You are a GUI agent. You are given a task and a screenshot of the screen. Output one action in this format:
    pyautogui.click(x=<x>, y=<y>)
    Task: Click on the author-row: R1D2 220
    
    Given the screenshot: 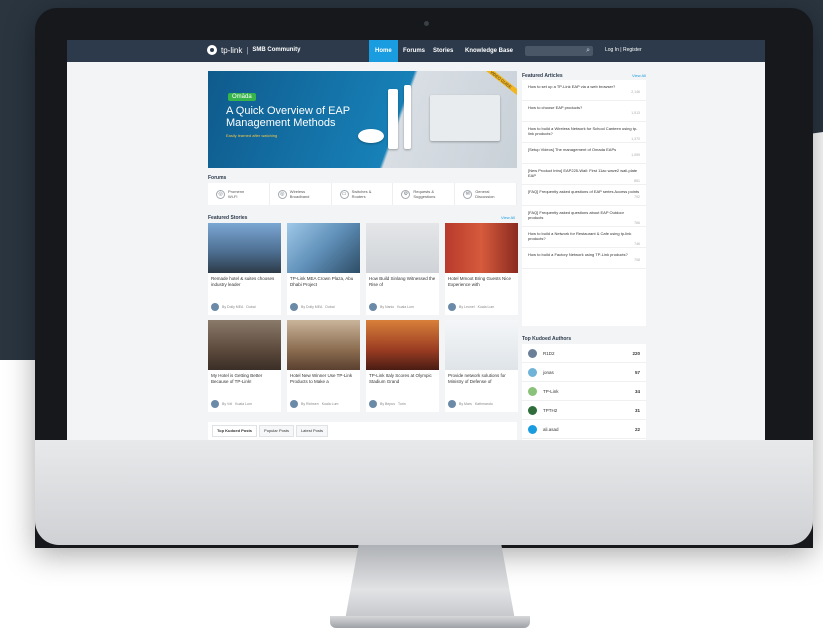 What is the action you would take?
    pyautogui.click(x=584, y=353)
    